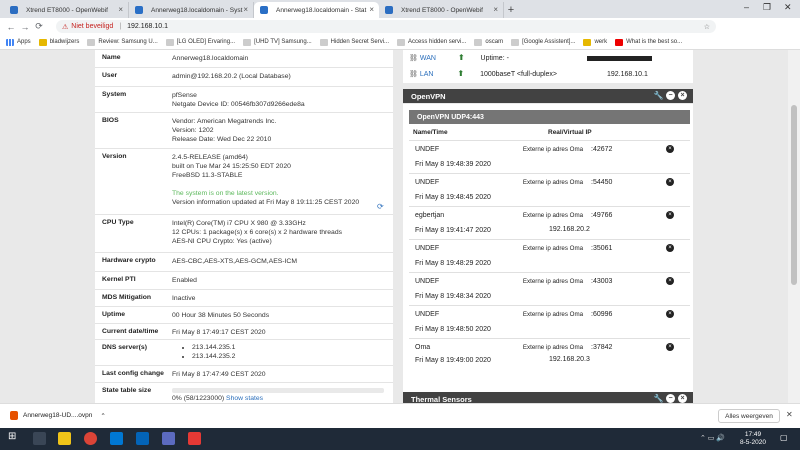 This screenshot has width=800, height=450. What do you see at coordinates (427, 74) in the screenshot?
I see `interface-name: LAN` at bounding box center [427, 74].